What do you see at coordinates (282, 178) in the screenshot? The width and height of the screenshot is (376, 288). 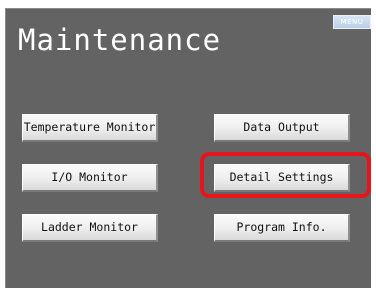 I see `detail-settings-button: Detail Settings` at bounding box center [282, 178].